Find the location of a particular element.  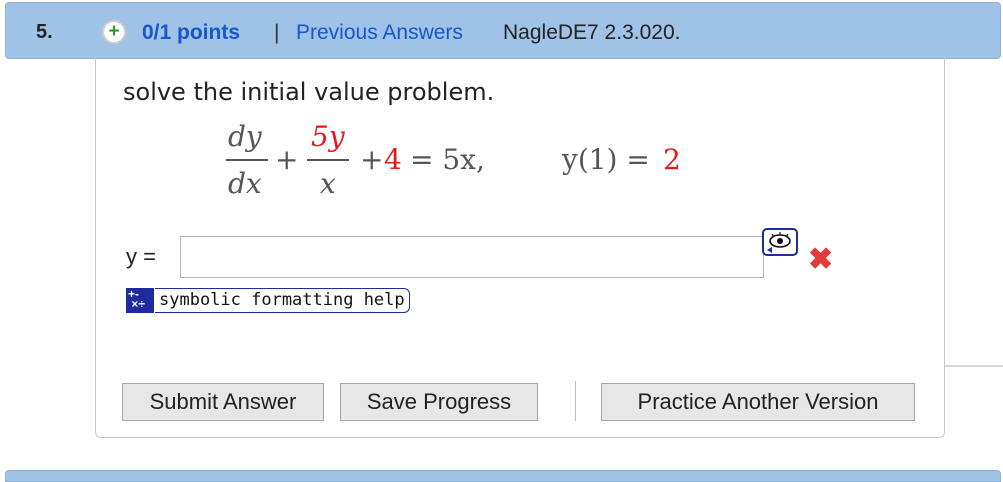

answer-label: y = is located at coordinates (141, 256).